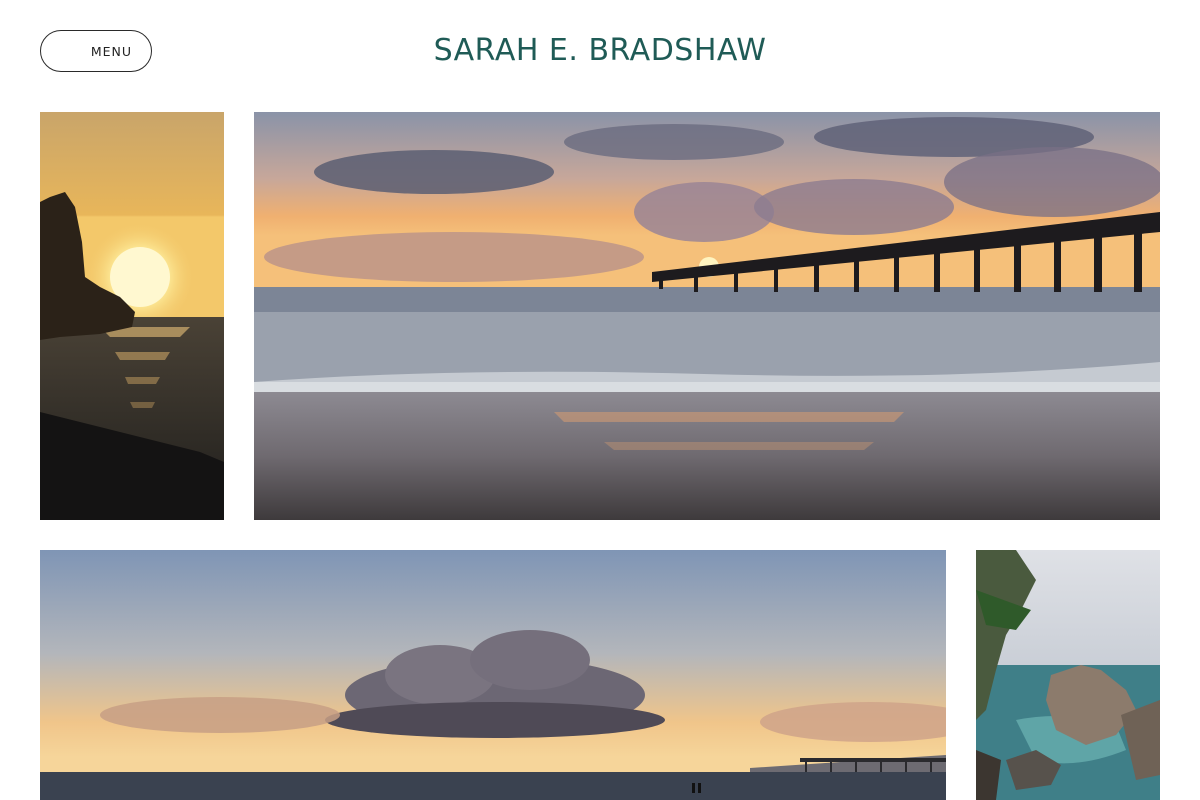  I want to click on rocky-coast-image, so click(1068, 675).